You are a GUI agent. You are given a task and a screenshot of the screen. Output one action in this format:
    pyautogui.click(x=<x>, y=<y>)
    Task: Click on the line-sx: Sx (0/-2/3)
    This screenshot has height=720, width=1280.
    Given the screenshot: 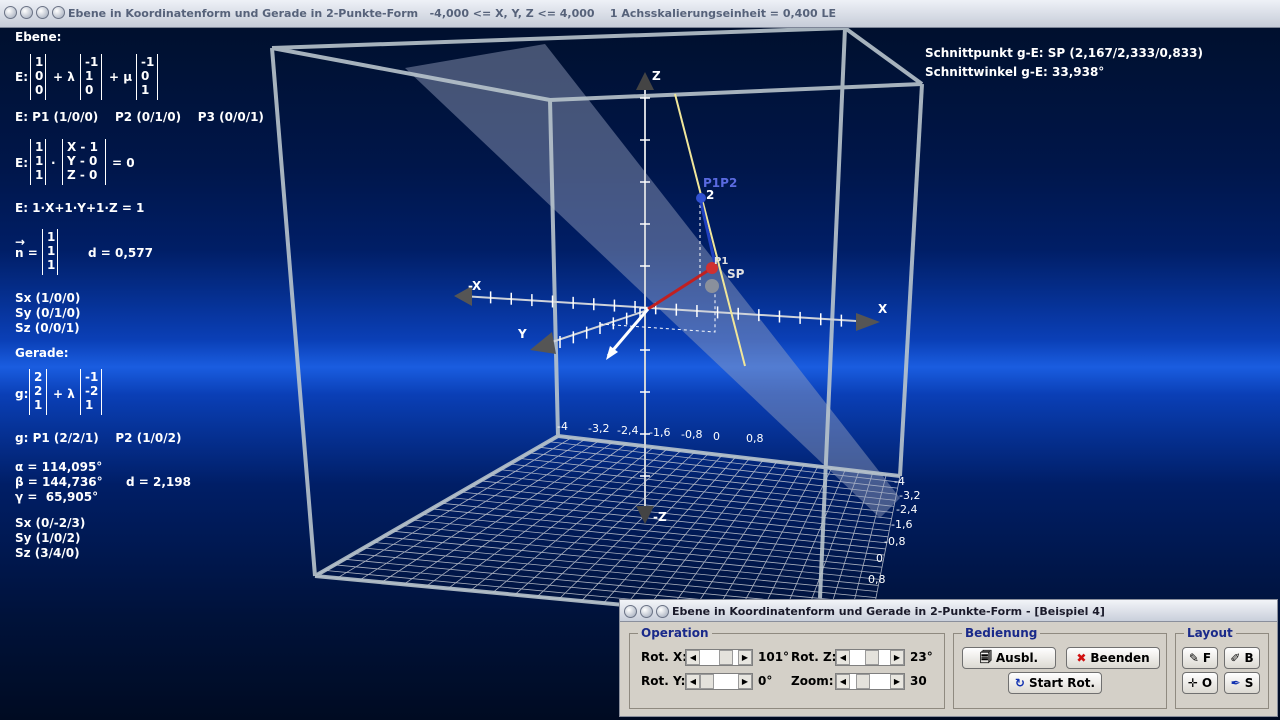 What is the action you would take?
    pyautogui.click(x=50, y=523)
    